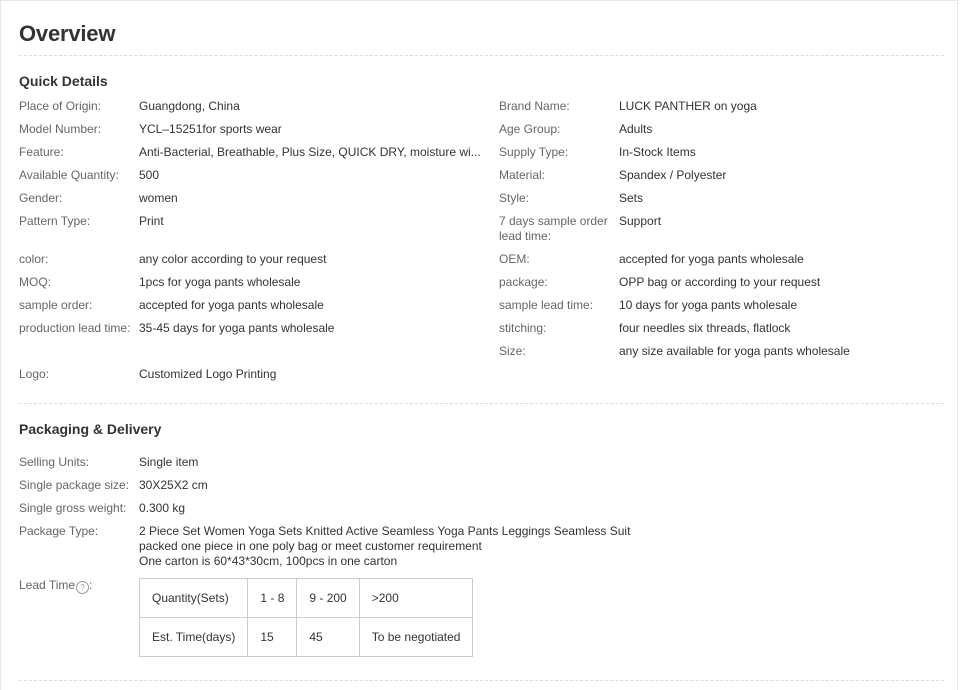 This screenshot has width=960, height=690. Describe the element at coordinates (189, 106) in the screenshot. I see `detail-value: Guangdong, China` at that location.